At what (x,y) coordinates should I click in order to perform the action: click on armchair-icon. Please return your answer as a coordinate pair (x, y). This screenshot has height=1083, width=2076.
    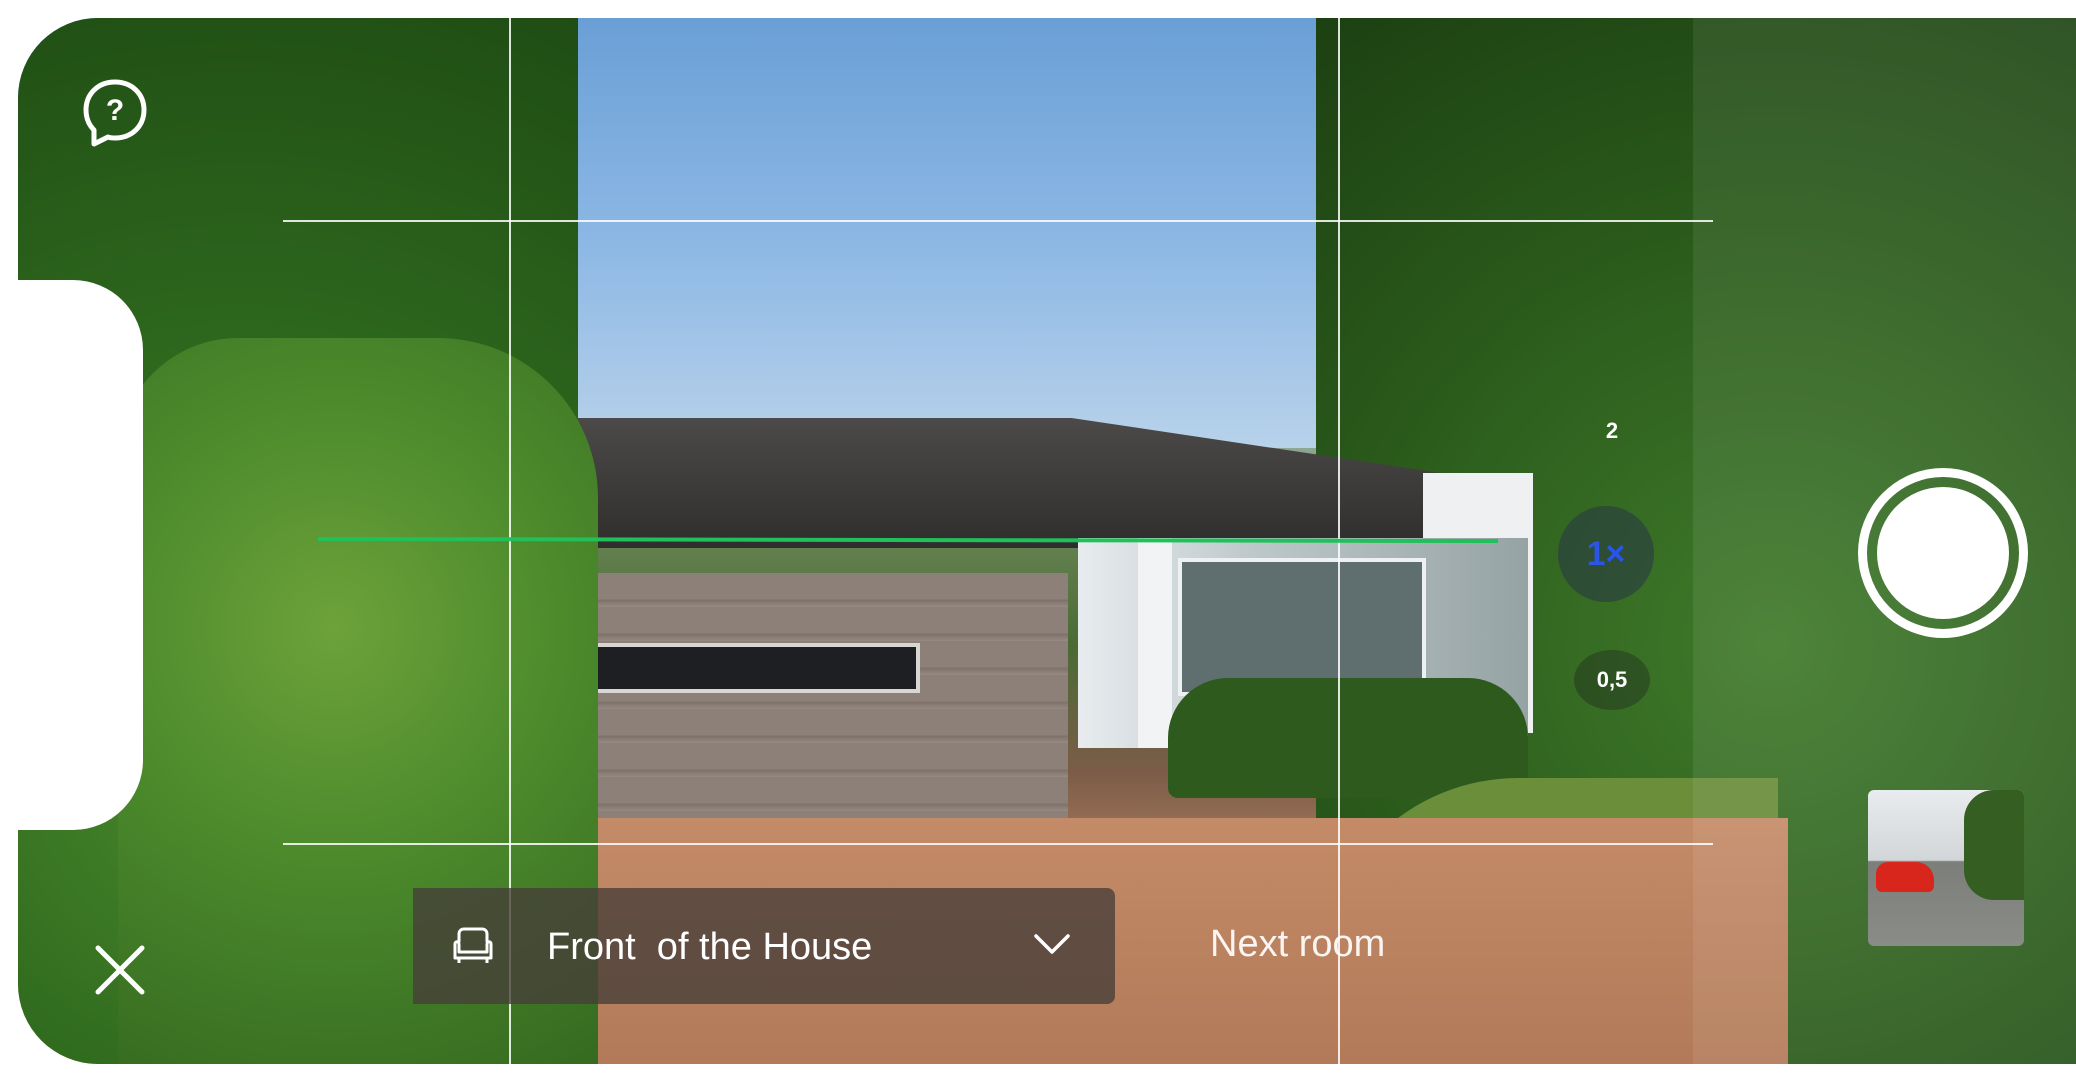
    Looking at the image, I should click on (473, 945).